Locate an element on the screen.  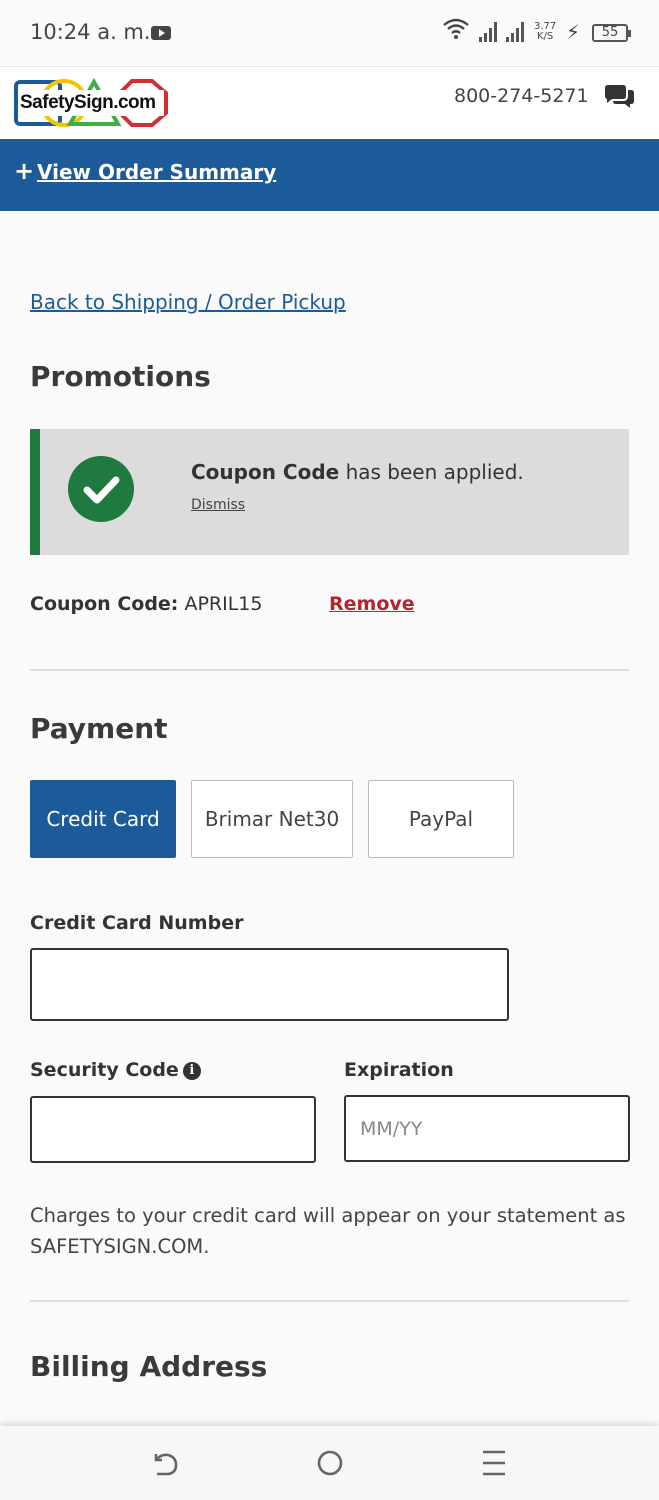
back-to-shipping-link: Back to Shipping / Order Pickup is located at coordinates (188, 302).